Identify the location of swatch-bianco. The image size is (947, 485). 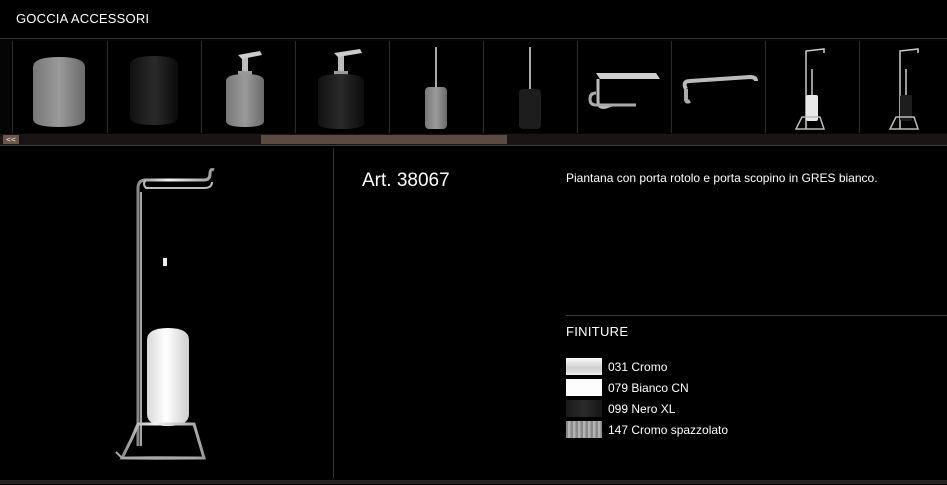
(584, 387).